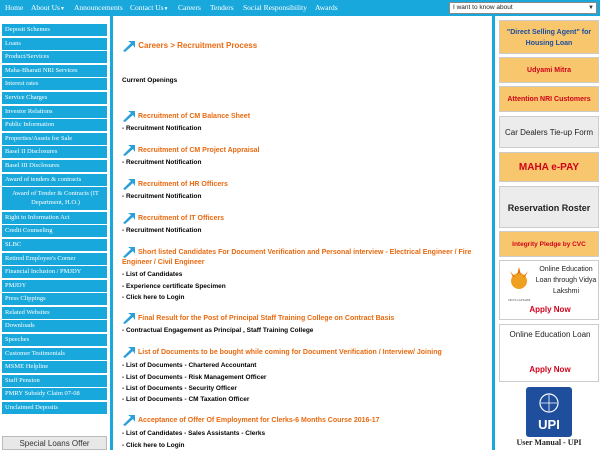 Image resolution: width=600 pixels, height=451 pixels. Describe the element at coordinates (54, 70) in the screenshot. I see `sidebar-item: Maha-Bharati NRI Services` at that location.